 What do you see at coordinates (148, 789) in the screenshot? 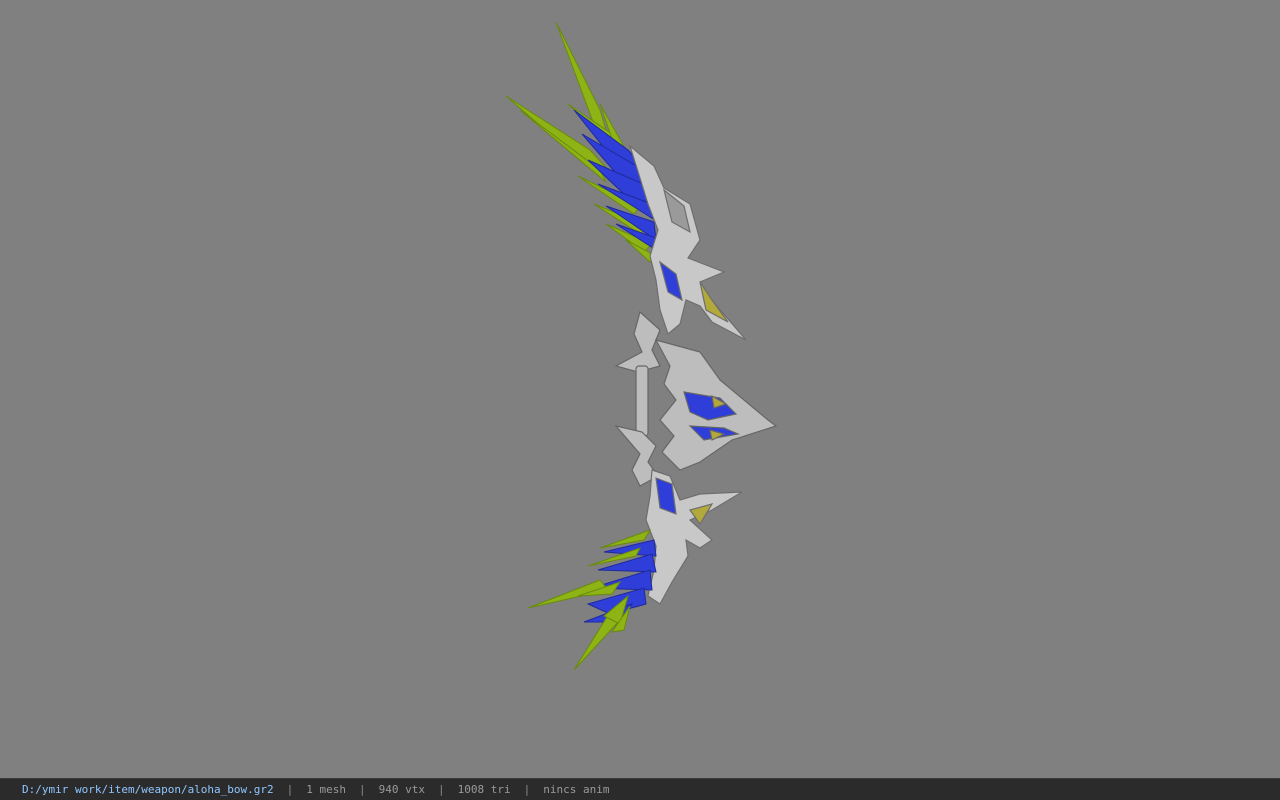
I see `file-path: D:/ymir work/item/weapon/aloha_bow.gr2` at bounding box center [148, 789].